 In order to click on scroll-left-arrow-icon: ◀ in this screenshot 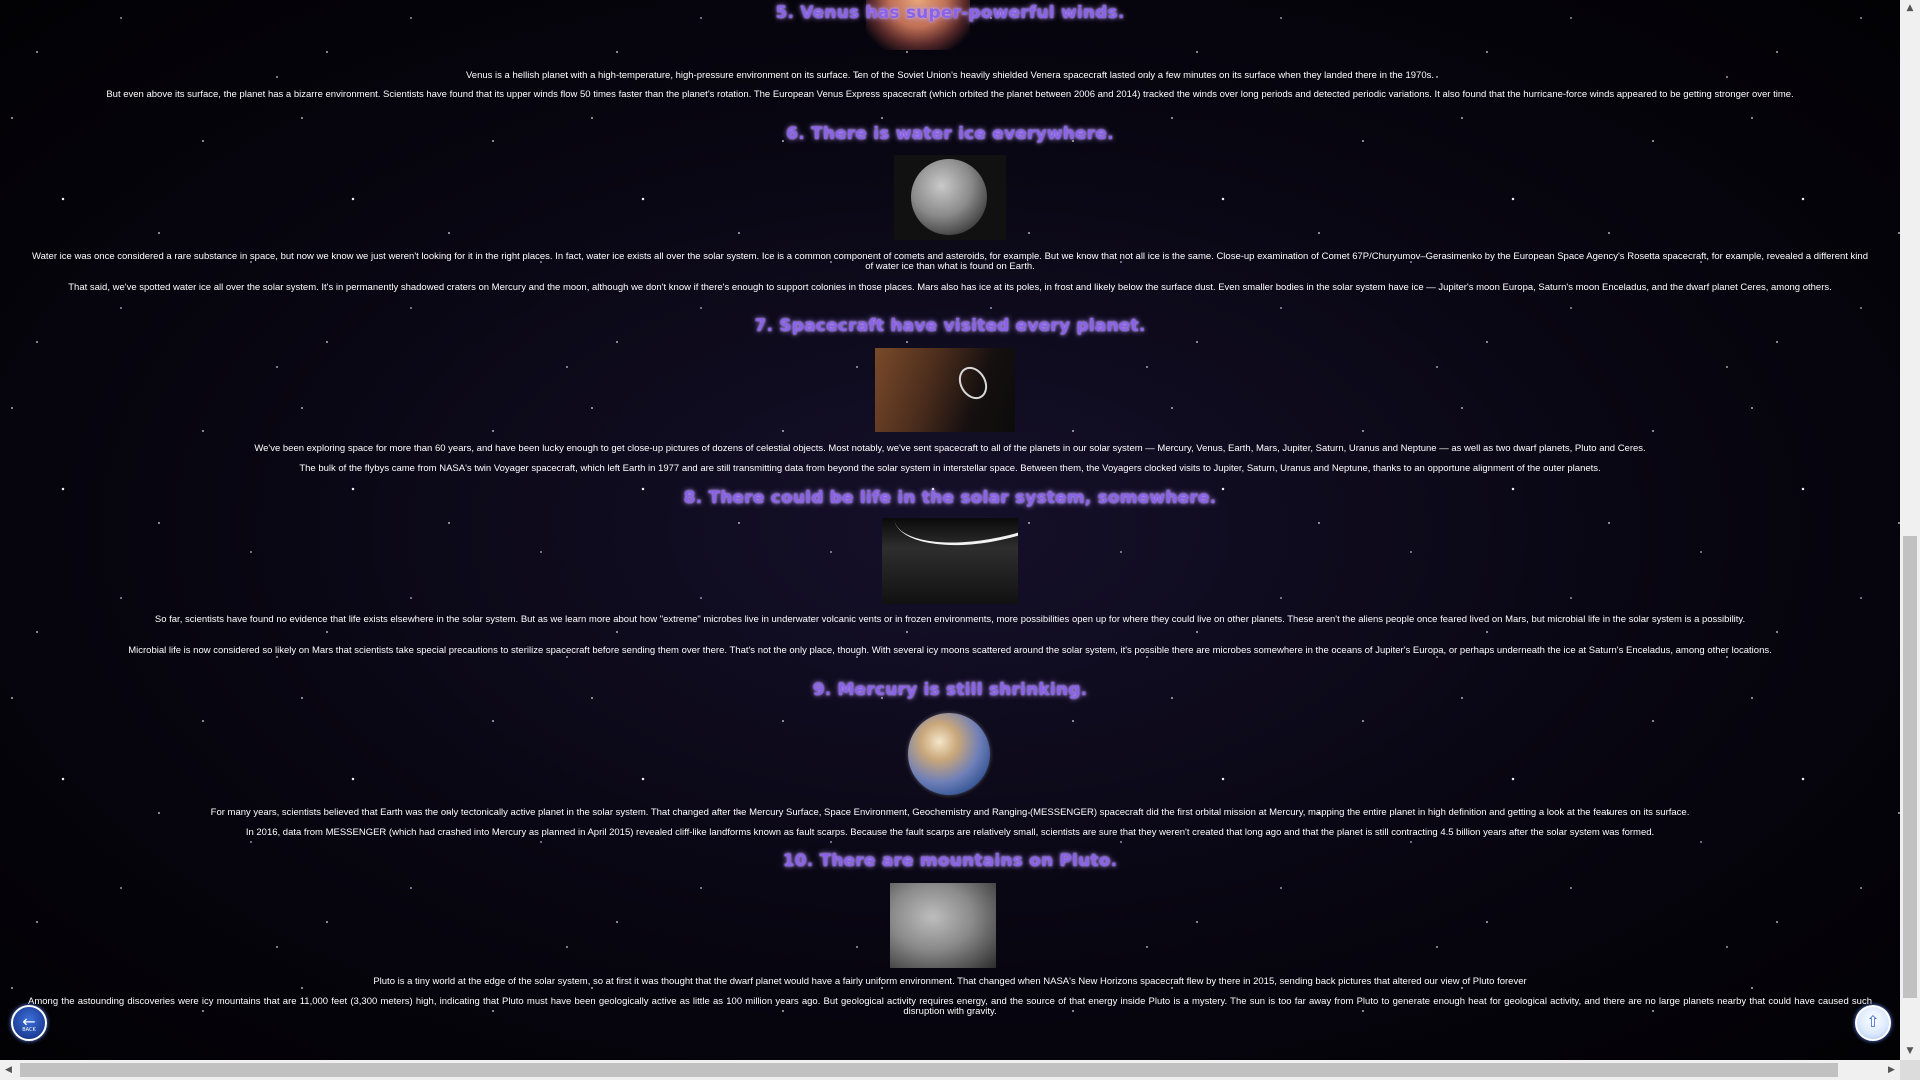, I will do `click(8, 1070)`.